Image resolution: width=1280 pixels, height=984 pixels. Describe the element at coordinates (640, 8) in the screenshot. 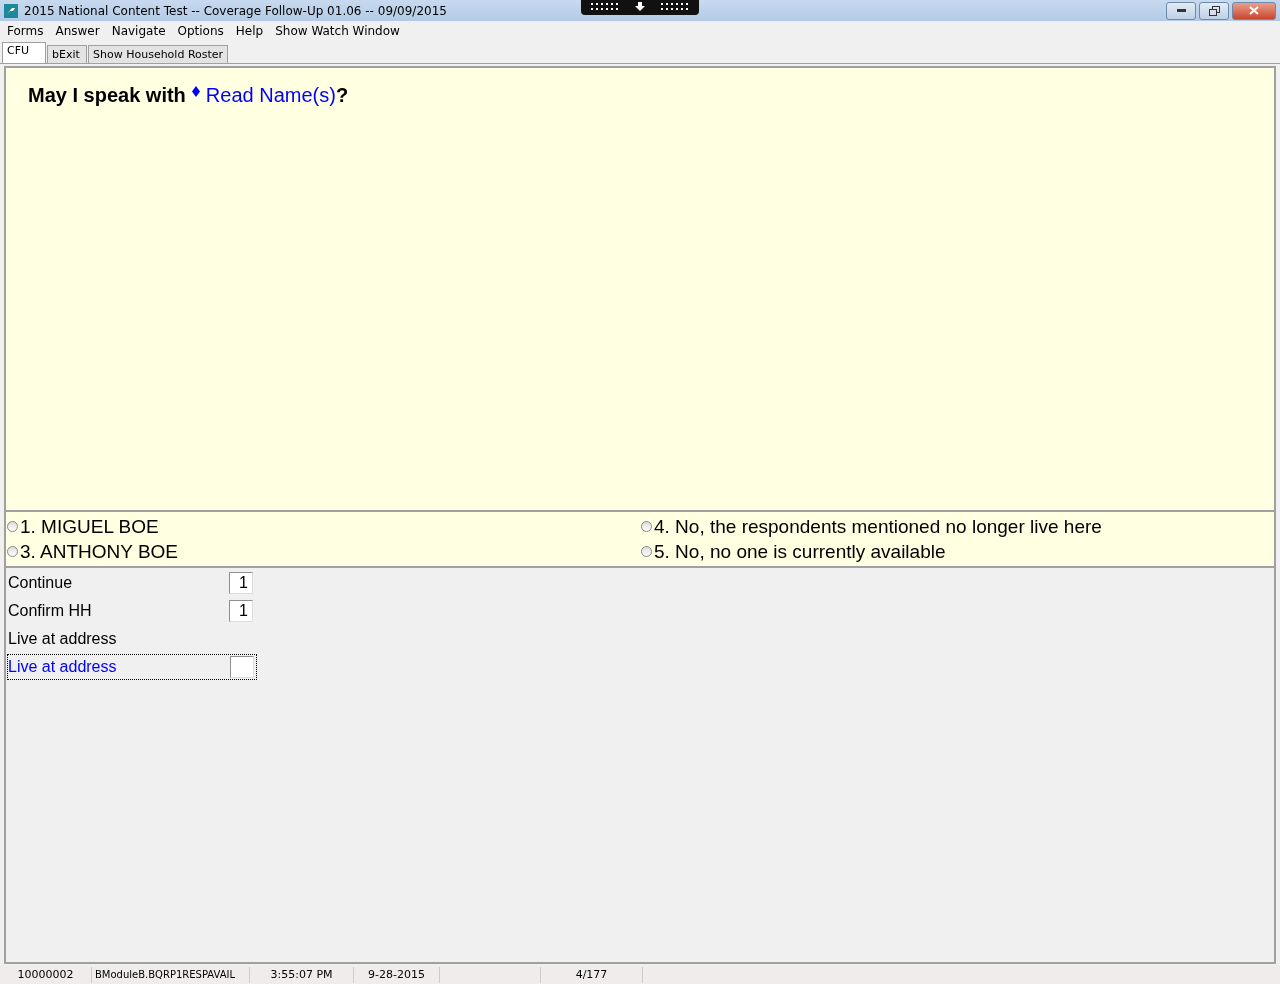

I see `dock-handle-icon` at that location.